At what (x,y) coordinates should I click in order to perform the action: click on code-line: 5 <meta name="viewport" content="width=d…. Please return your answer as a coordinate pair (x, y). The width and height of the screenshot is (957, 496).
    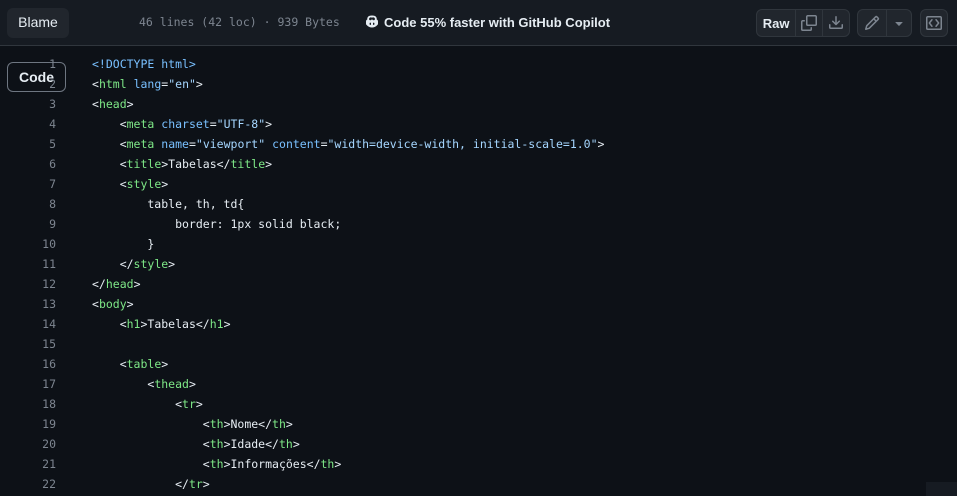
    Looking at the image, I should click on (478, 144).